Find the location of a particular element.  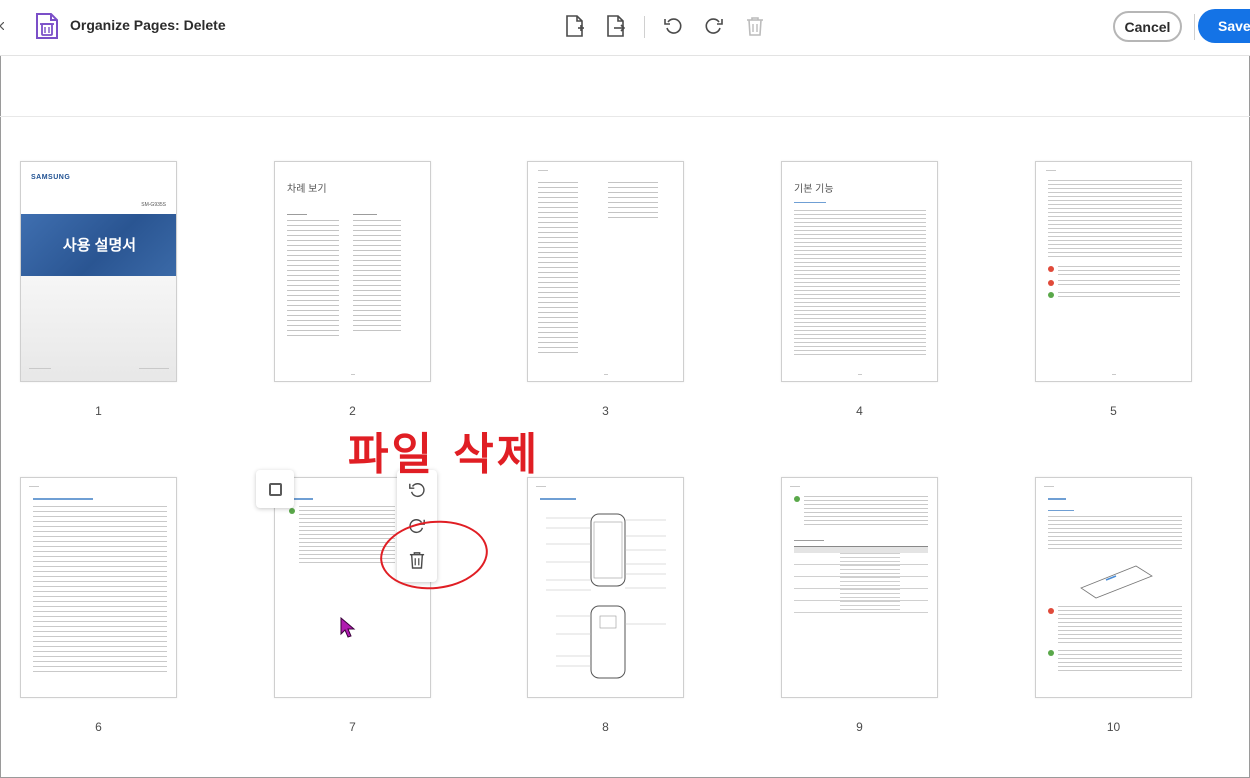

mouse-cursor-icon is located at coordinates (348, 627).